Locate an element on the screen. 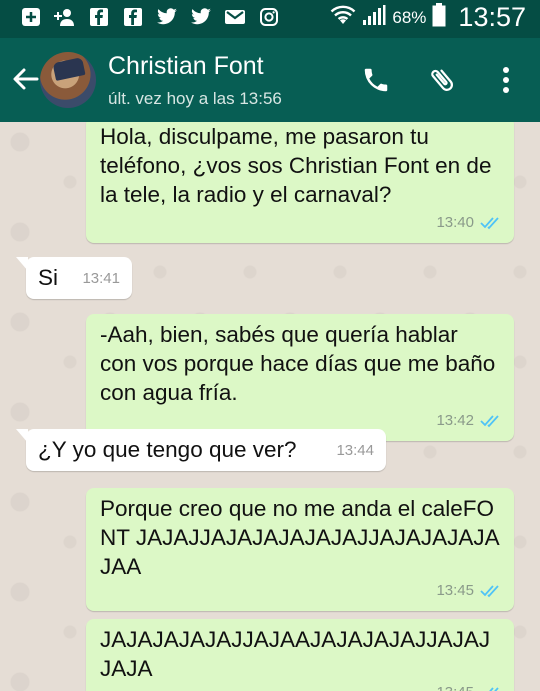  message-meta: 13:44 is located at coordinates (355, 450).